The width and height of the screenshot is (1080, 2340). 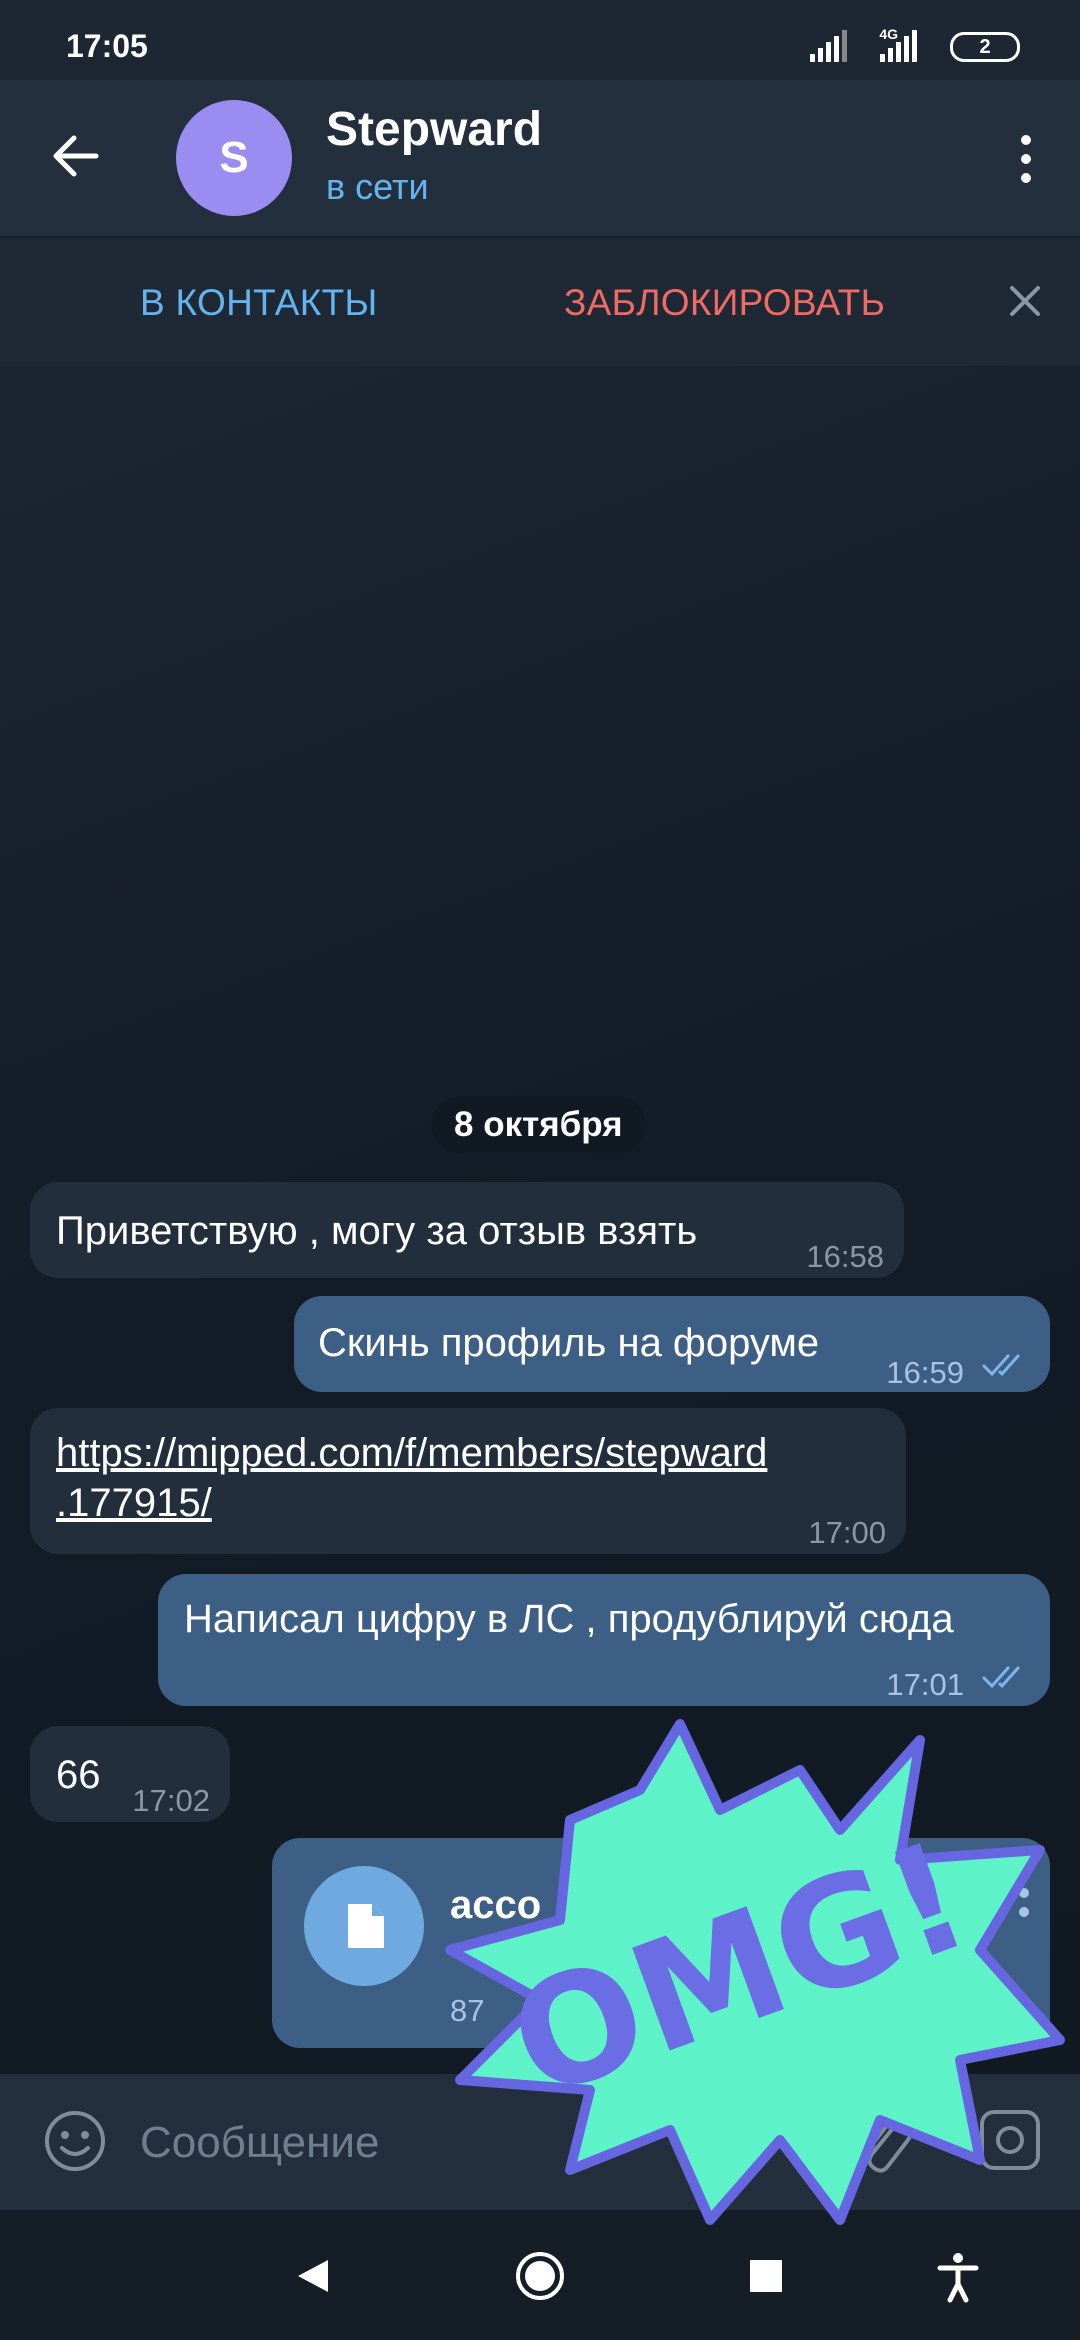 I want to click on nav-recents-icon, so click(x=766, y=2276).